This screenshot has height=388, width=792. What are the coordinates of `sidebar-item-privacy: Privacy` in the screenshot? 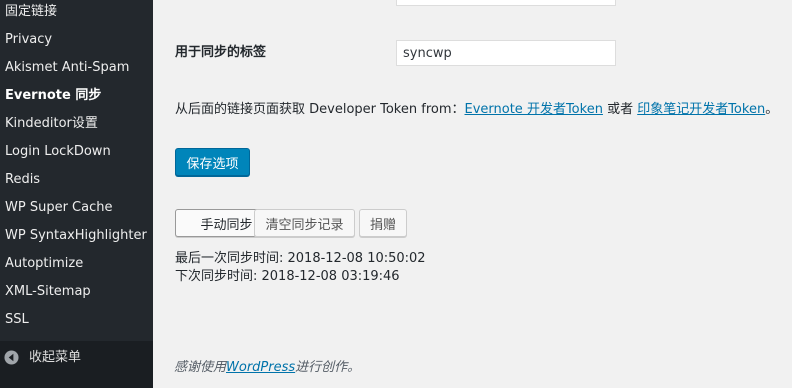 It's located at (28, 40).